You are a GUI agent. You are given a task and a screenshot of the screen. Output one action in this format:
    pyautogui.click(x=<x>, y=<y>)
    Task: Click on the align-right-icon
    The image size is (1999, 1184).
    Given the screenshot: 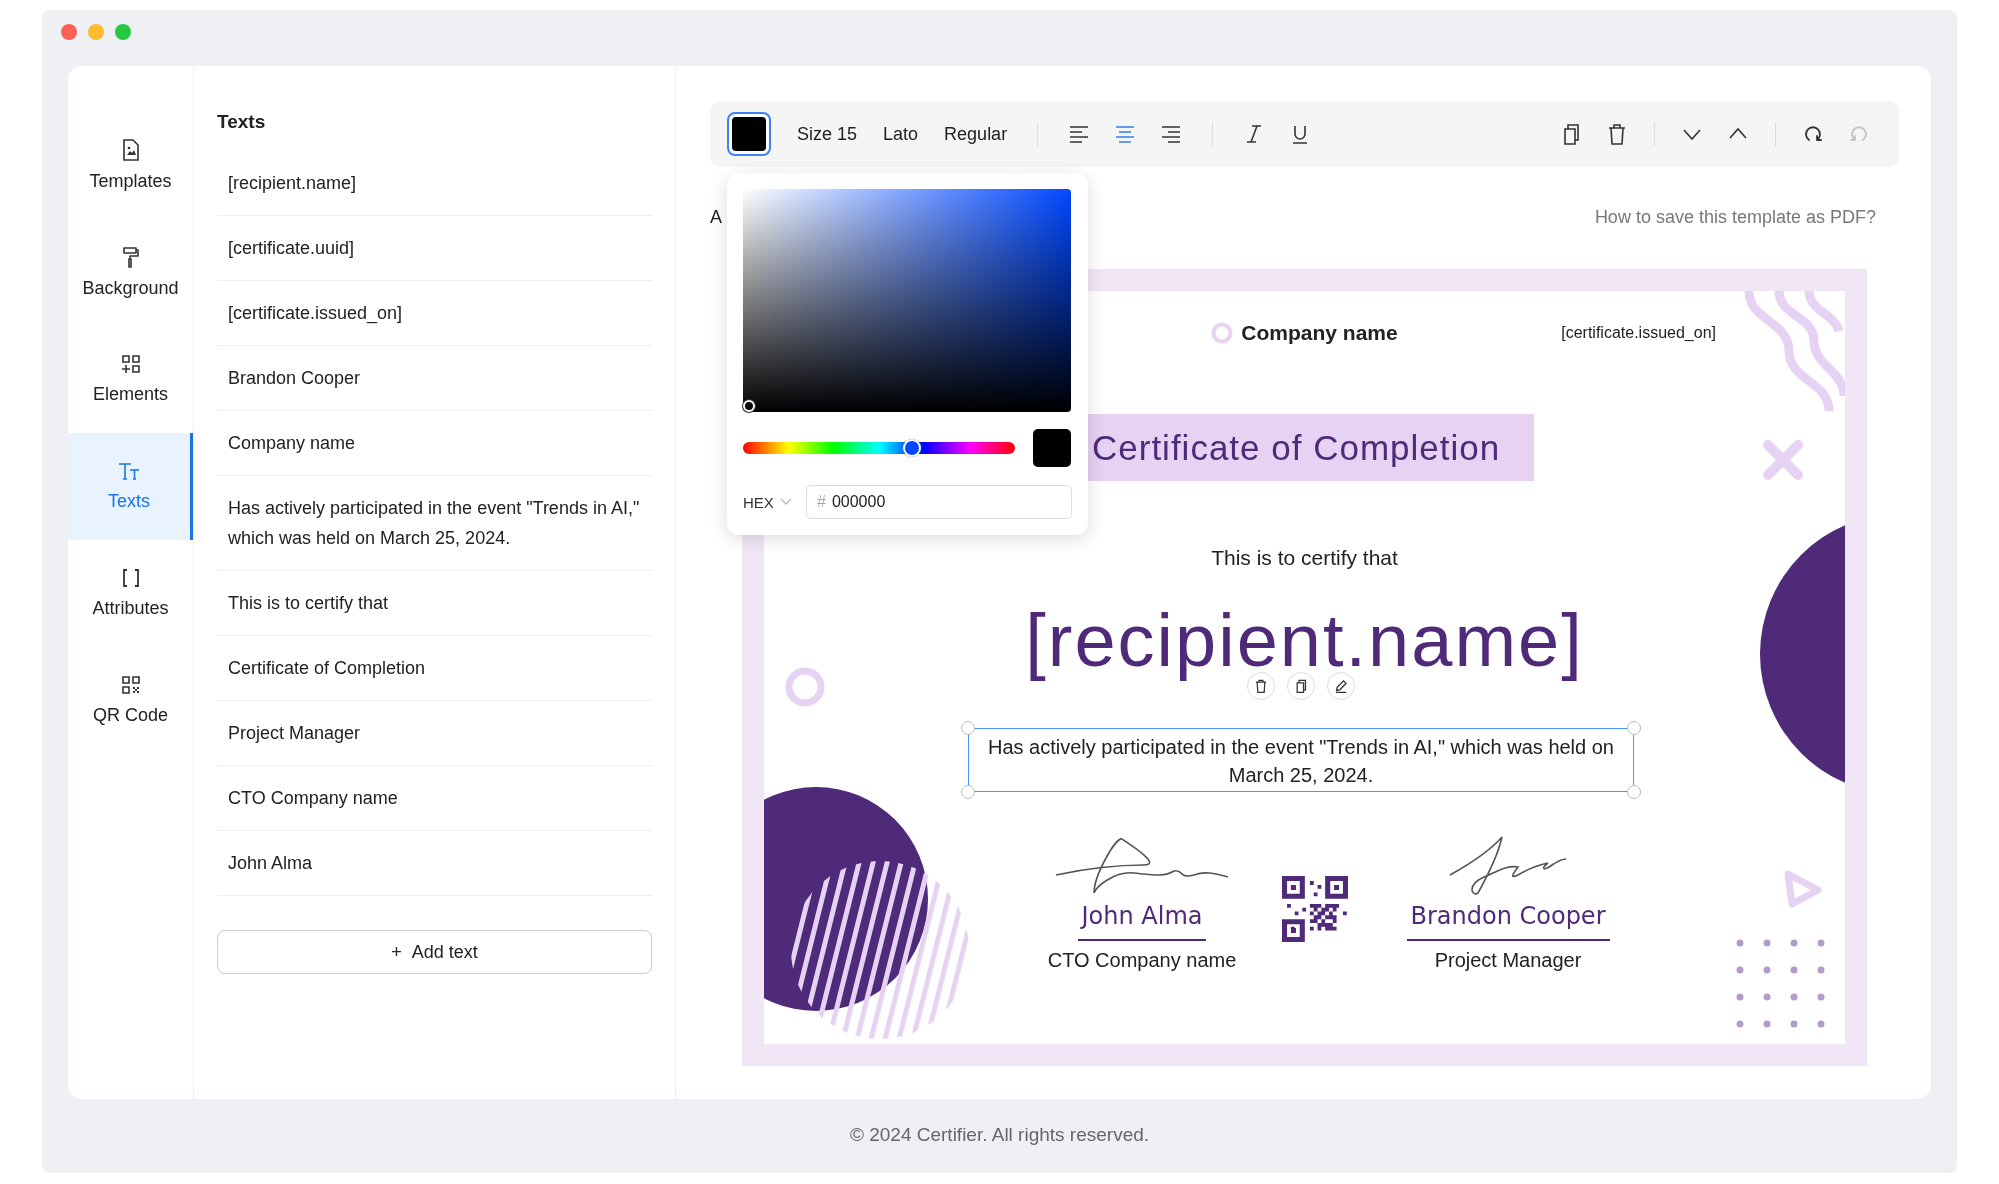 What is the action you would take?
    pyautogui.click(x=1171, y=134)
    